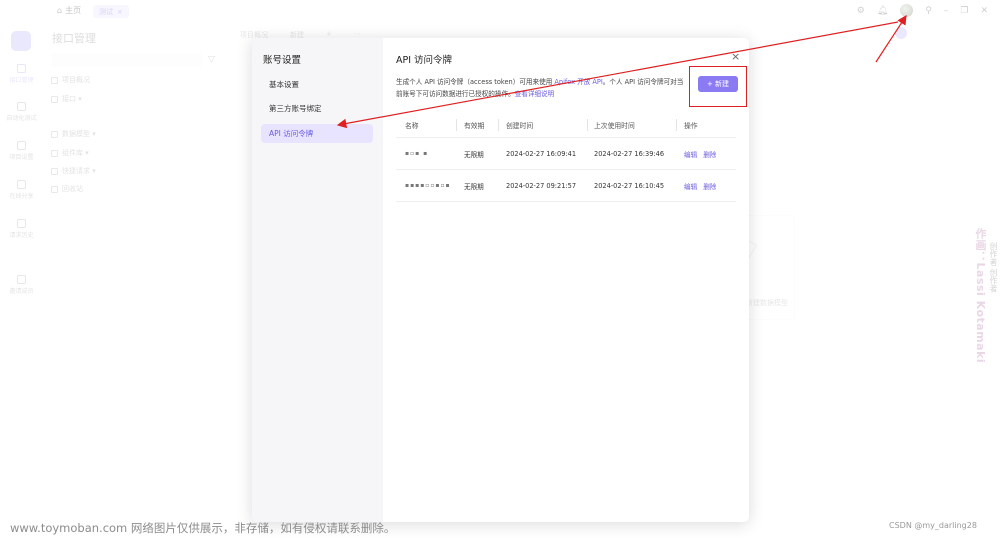 The image size is (1000, 537). Describe the element at coordinates (317, 108) in the screenshot. I see `sidebar-item-third-party-binding: 第三方账号绑定` at that location.